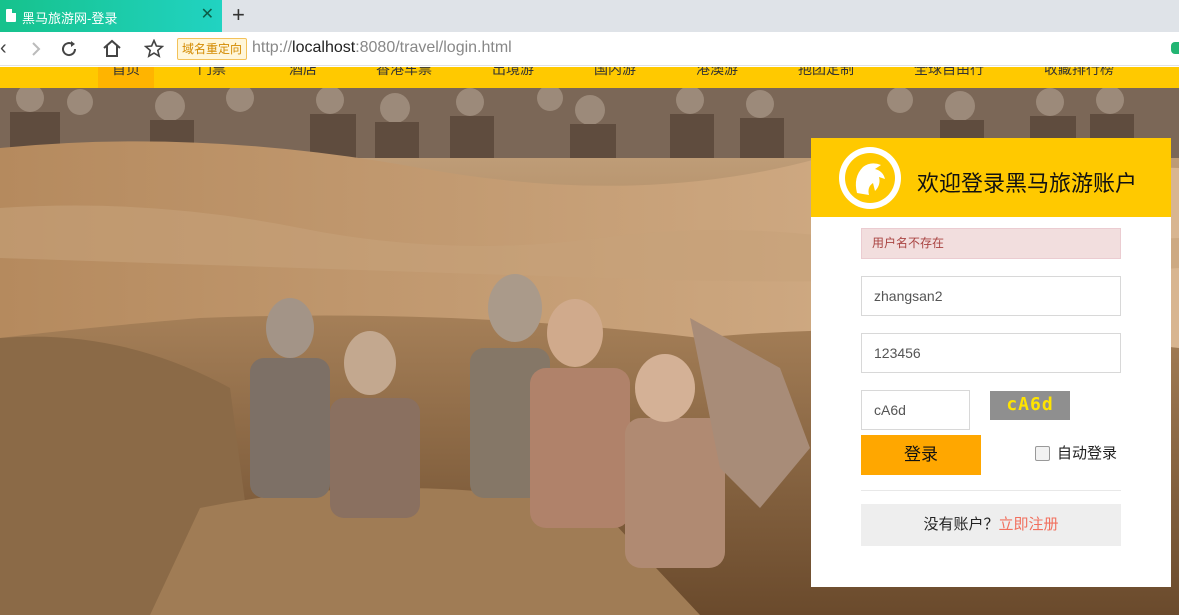  I want to click on nav-item-ranking: 收藏排行榜, so click(1079, 77).